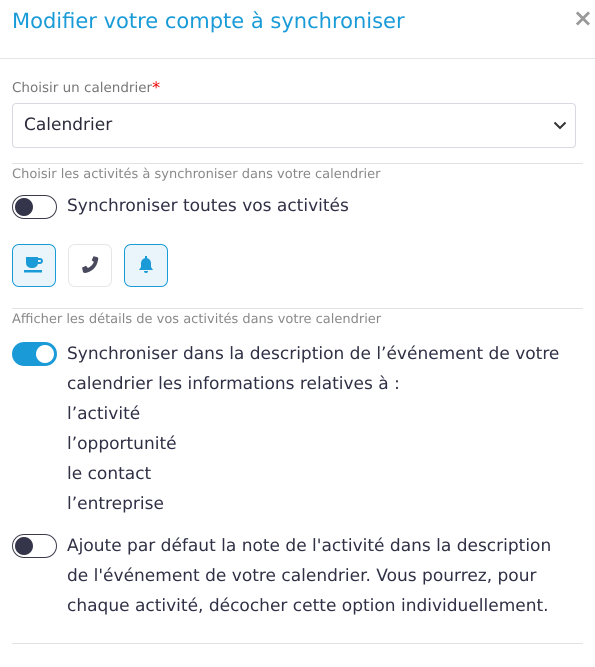  What do you see at coordinates (208, 21) in the screenshot?
I see `dialog-title: Modifier votre compte à synchroniser` at bounding box center [208, 21].